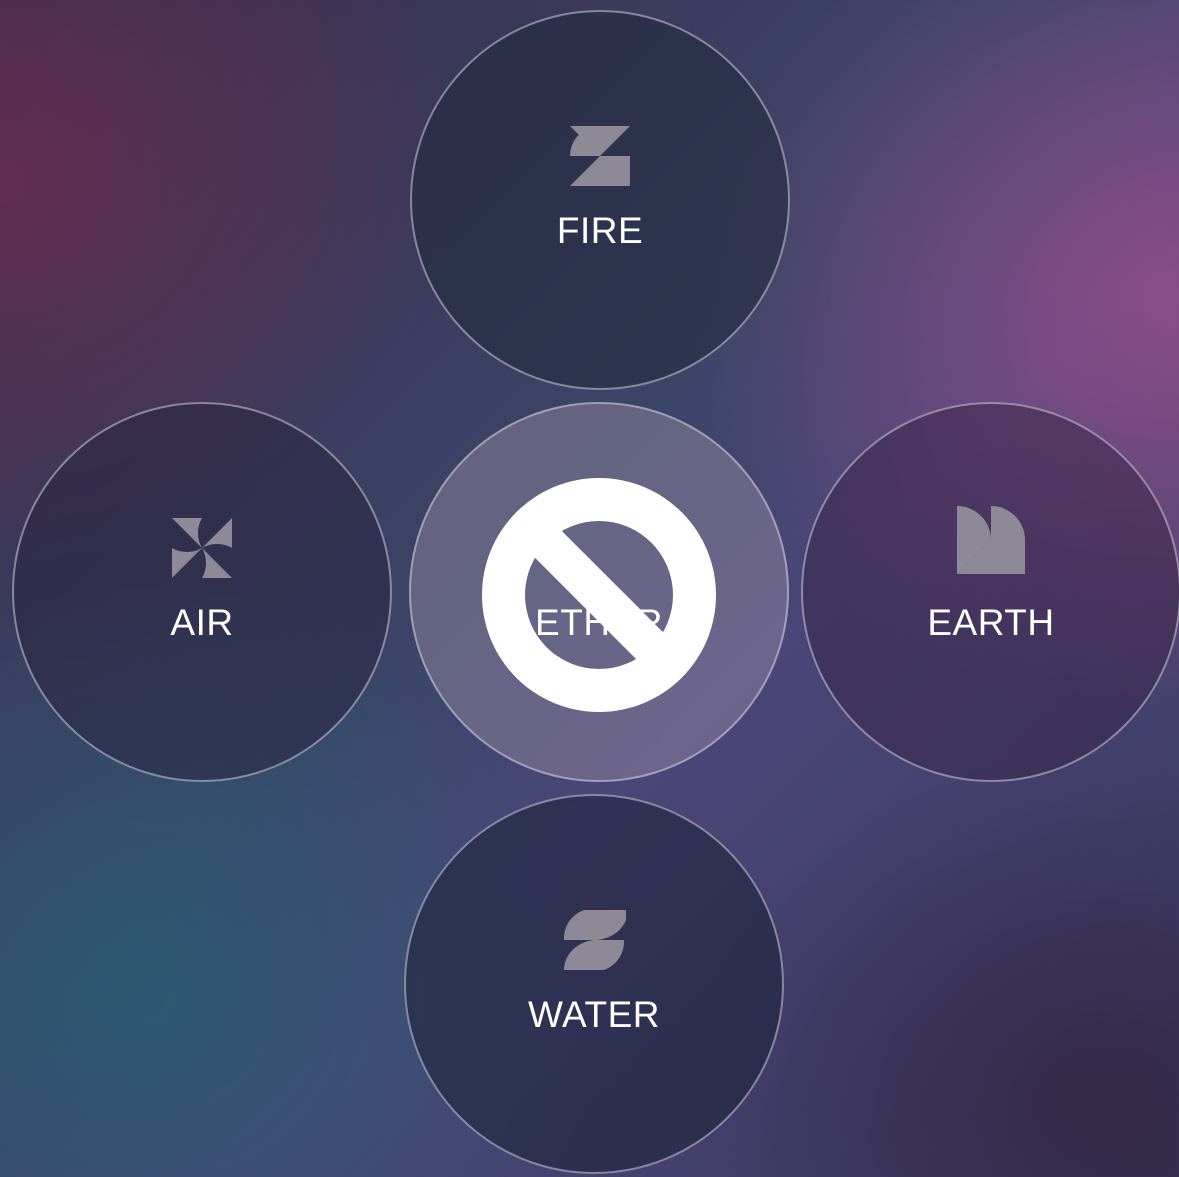 The image size is (1179, 1177). What do you see at coordinates (991, 622) in the screenshot?
I see `element-label: EARTH` at bounding box center [991, 622].